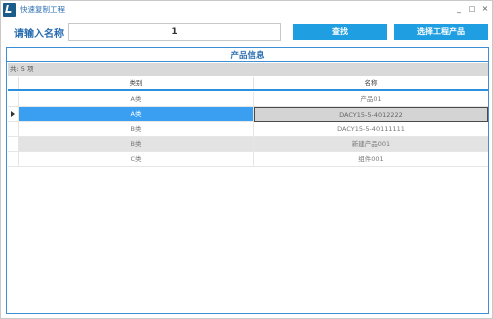  I want to click on cell-type: C类, so click(136, 159).